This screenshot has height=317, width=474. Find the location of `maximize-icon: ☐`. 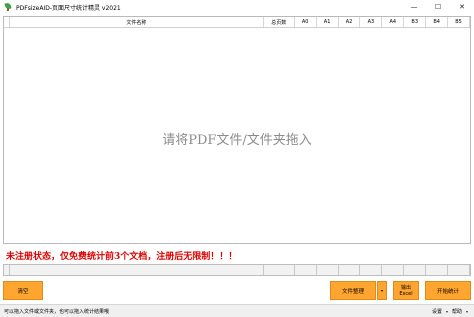

maximize-icon: ☐ is located at coordinates (438, 7).